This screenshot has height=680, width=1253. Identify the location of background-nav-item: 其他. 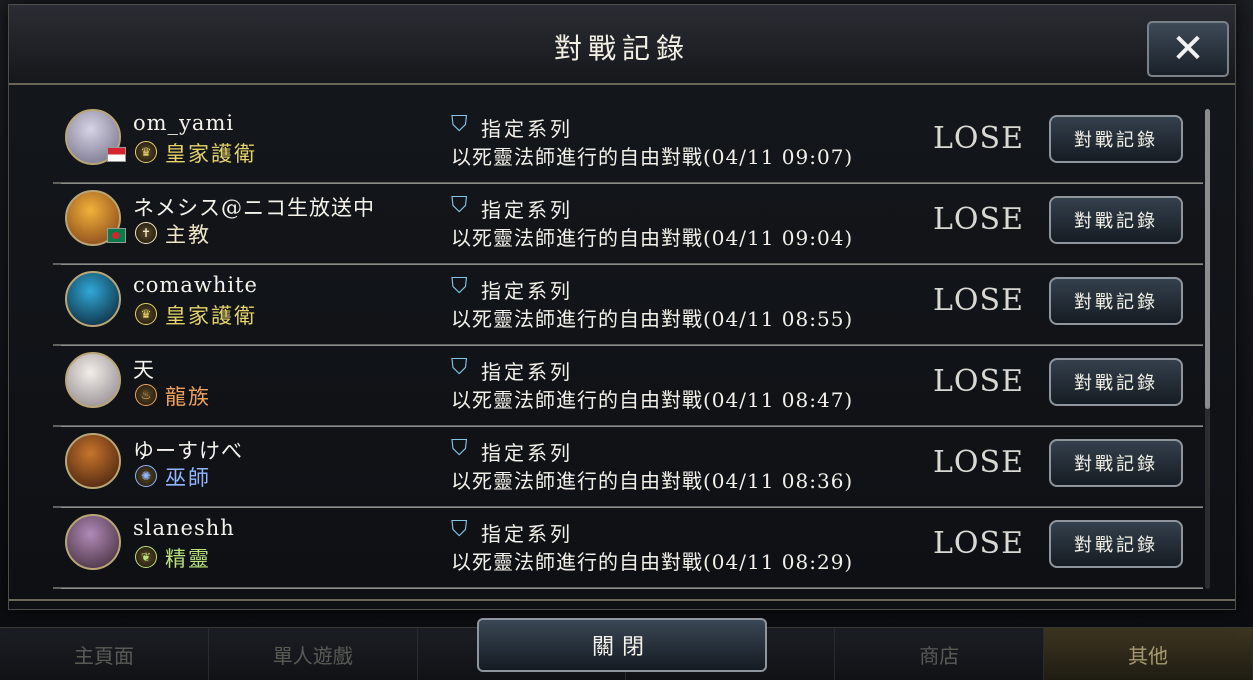
(1148, 654).